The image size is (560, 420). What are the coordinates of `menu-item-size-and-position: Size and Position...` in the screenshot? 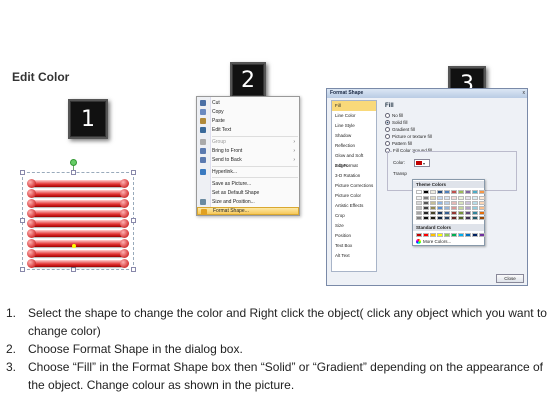 It's located at (248, 202).